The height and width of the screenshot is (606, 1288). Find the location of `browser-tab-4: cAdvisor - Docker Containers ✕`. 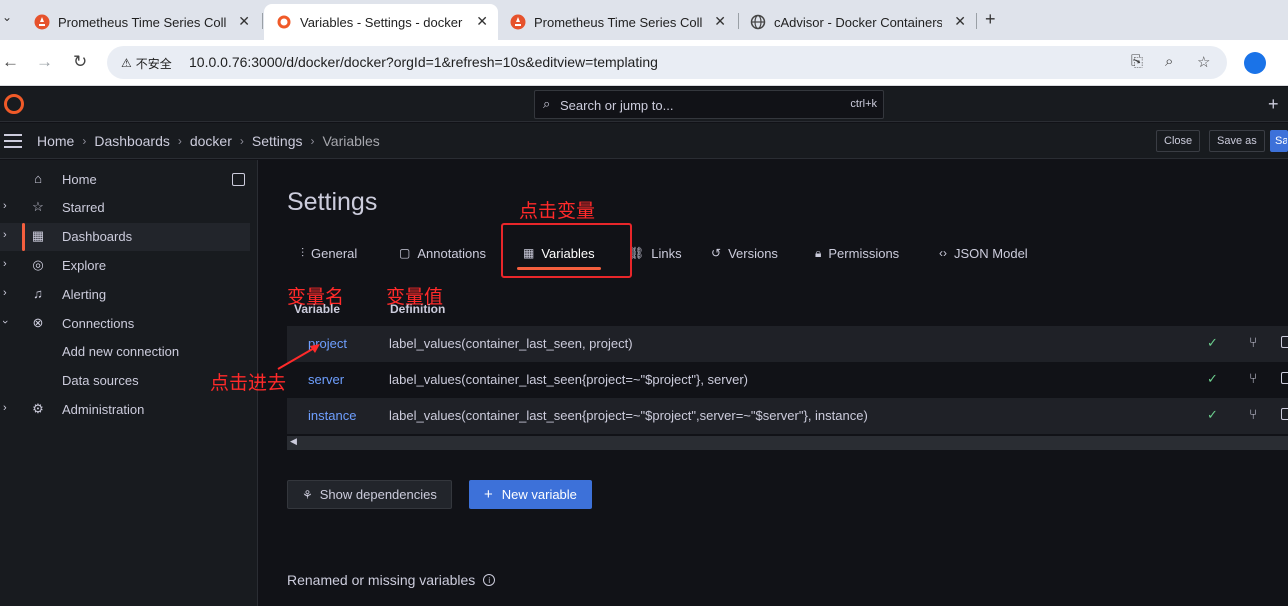

browser-tab-4: cAdvisor - Docker Containers ✕ is located at coordinates (857, 22).